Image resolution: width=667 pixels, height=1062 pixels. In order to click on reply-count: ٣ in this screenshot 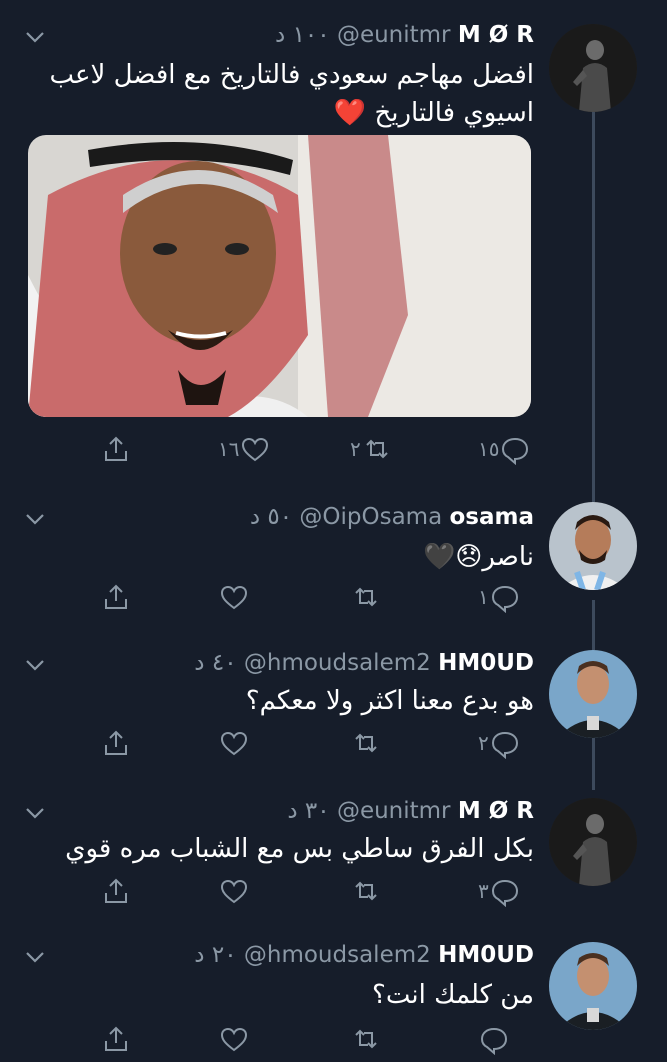, I will do `click(483, 891)`.